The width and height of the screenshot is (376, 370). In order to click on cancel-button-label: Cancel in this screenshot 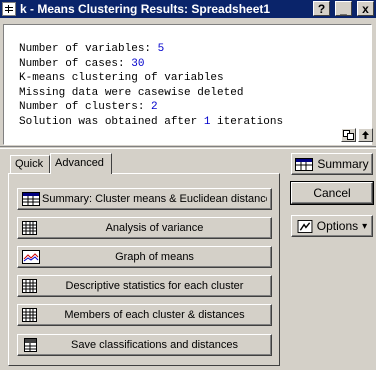, I will do `click(332, 193)`.